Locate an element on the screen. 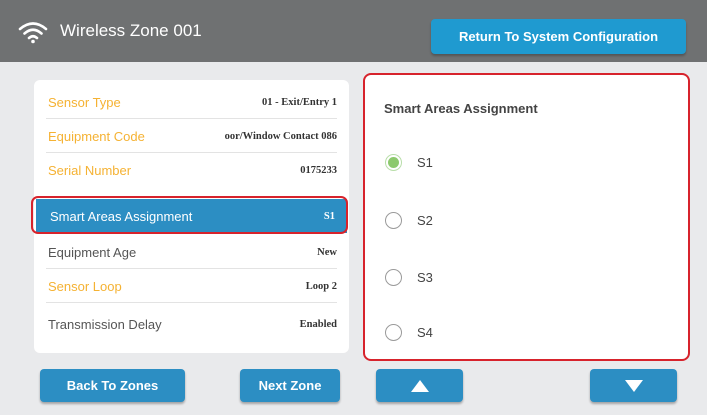 The image size is (707, 415). radio-label: S1 is located at coordinates (425, 162).